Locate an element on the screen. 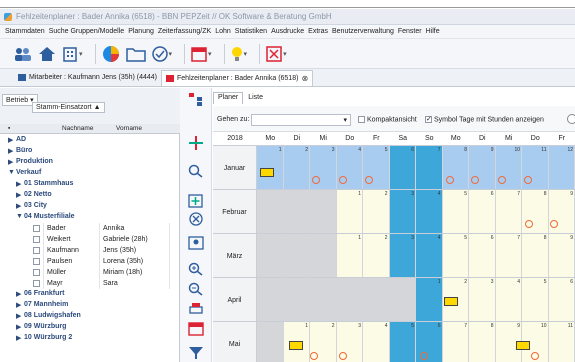 Image resolution: width=575 pixels, height=362 pixels. menu-item: Stammdaten is located at coordinates (25, 31).